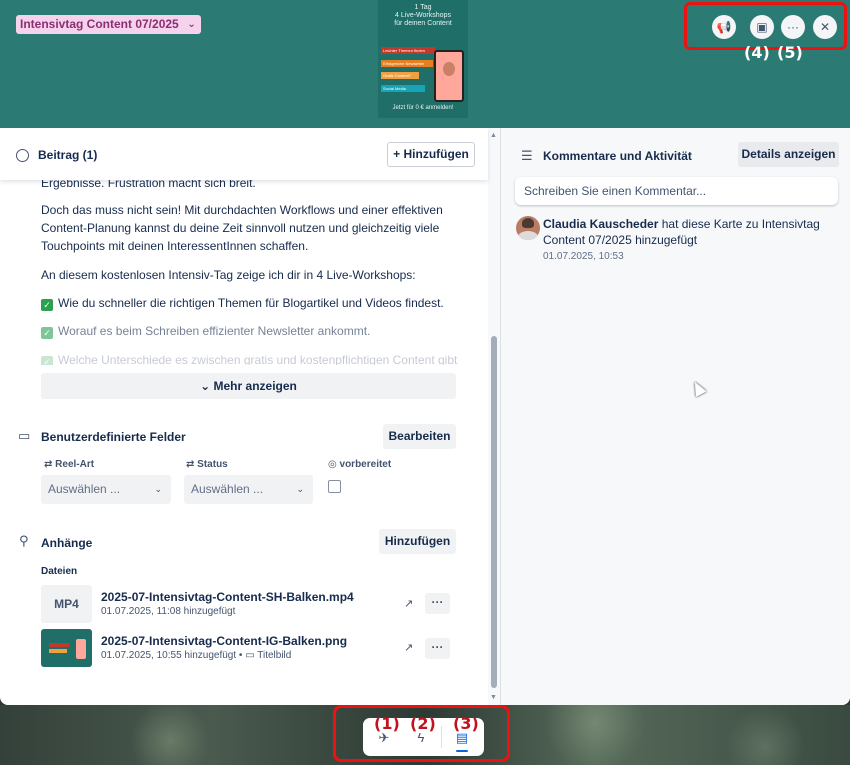 This screenshot has height=765, width=850. I want to click on annotation-2: (2), so click(423, 723).